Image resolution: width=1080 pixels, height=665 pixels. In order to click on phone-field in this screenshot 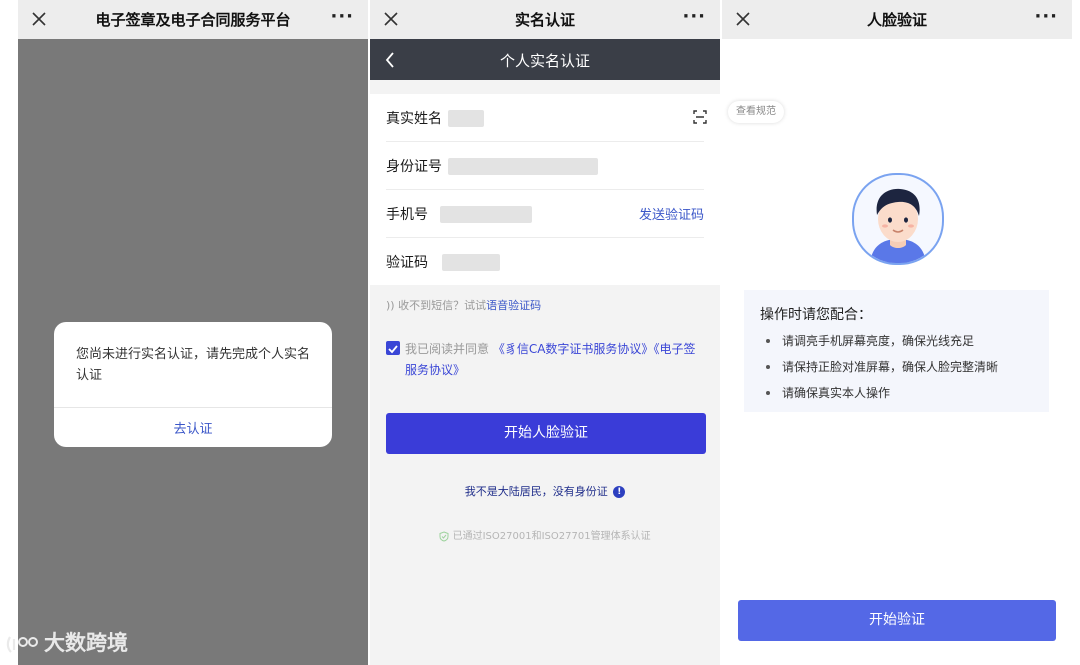, I will do `click(486, 214)`.